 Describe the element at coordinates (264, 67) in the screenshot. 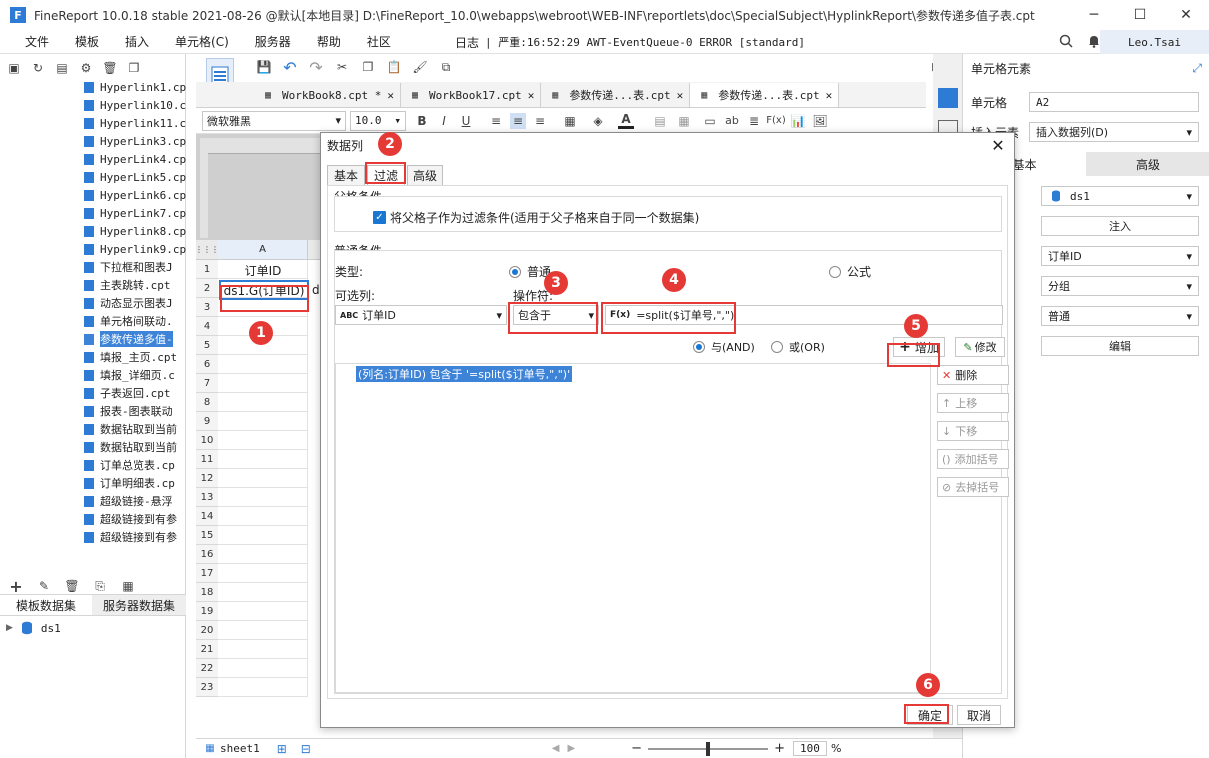

I see `save-icon: 💾` at that location.